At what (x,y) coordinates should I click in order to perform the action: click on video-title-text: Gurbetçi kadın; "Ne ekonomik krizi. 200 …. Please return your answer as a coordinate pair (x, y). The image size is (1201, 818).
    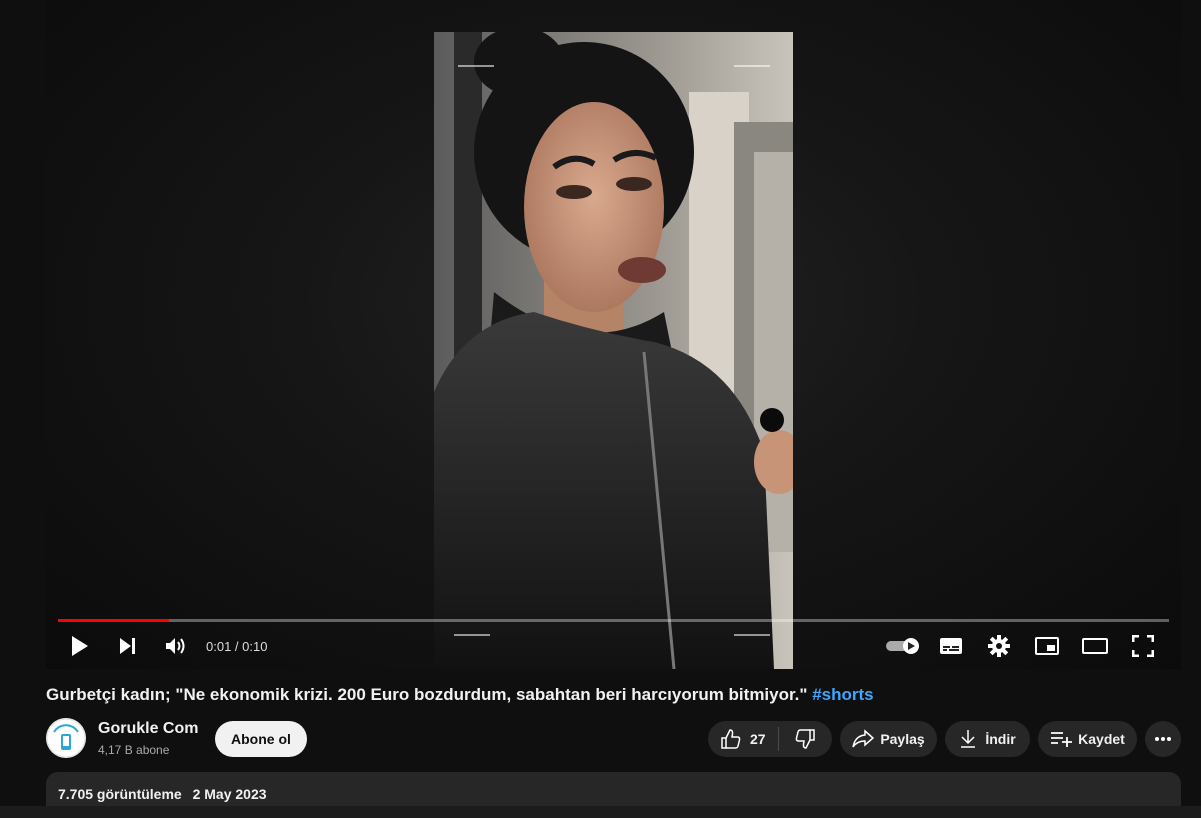
    Looking at the image, I should click on (427, 694).